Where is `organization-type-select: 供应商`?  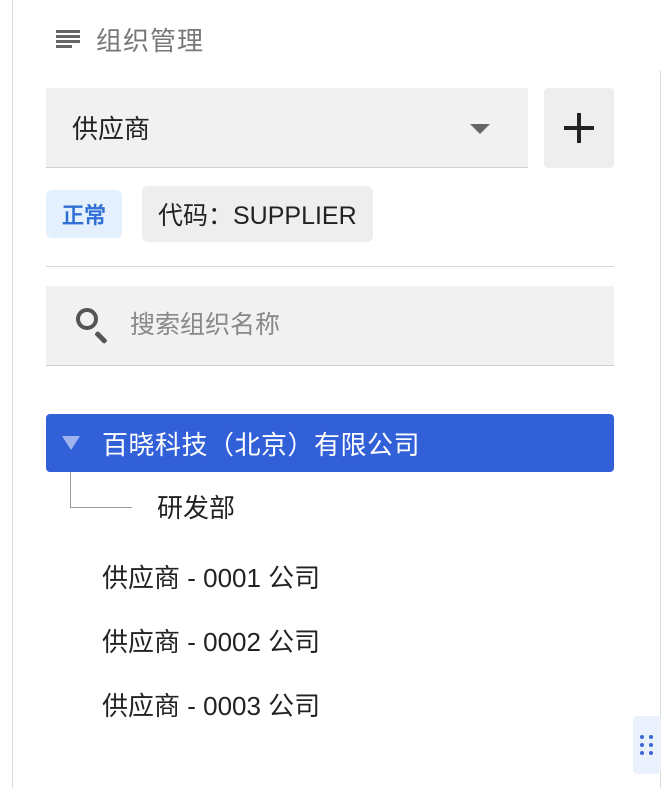 organization-type-select: 供应商 is located at coordinates (287, 128).